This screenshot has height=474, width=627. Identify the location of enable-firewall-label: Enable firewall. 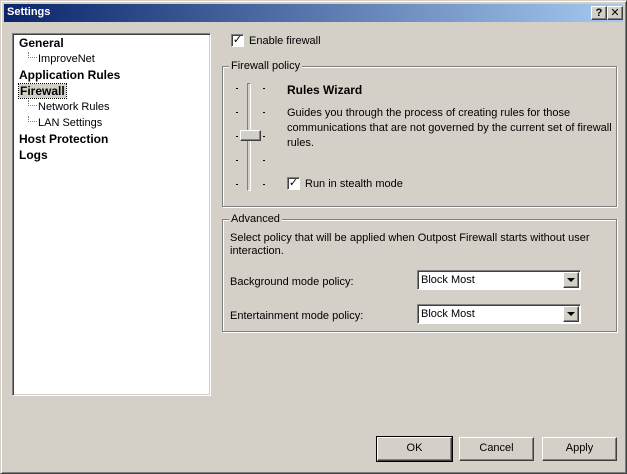
(285, 41).